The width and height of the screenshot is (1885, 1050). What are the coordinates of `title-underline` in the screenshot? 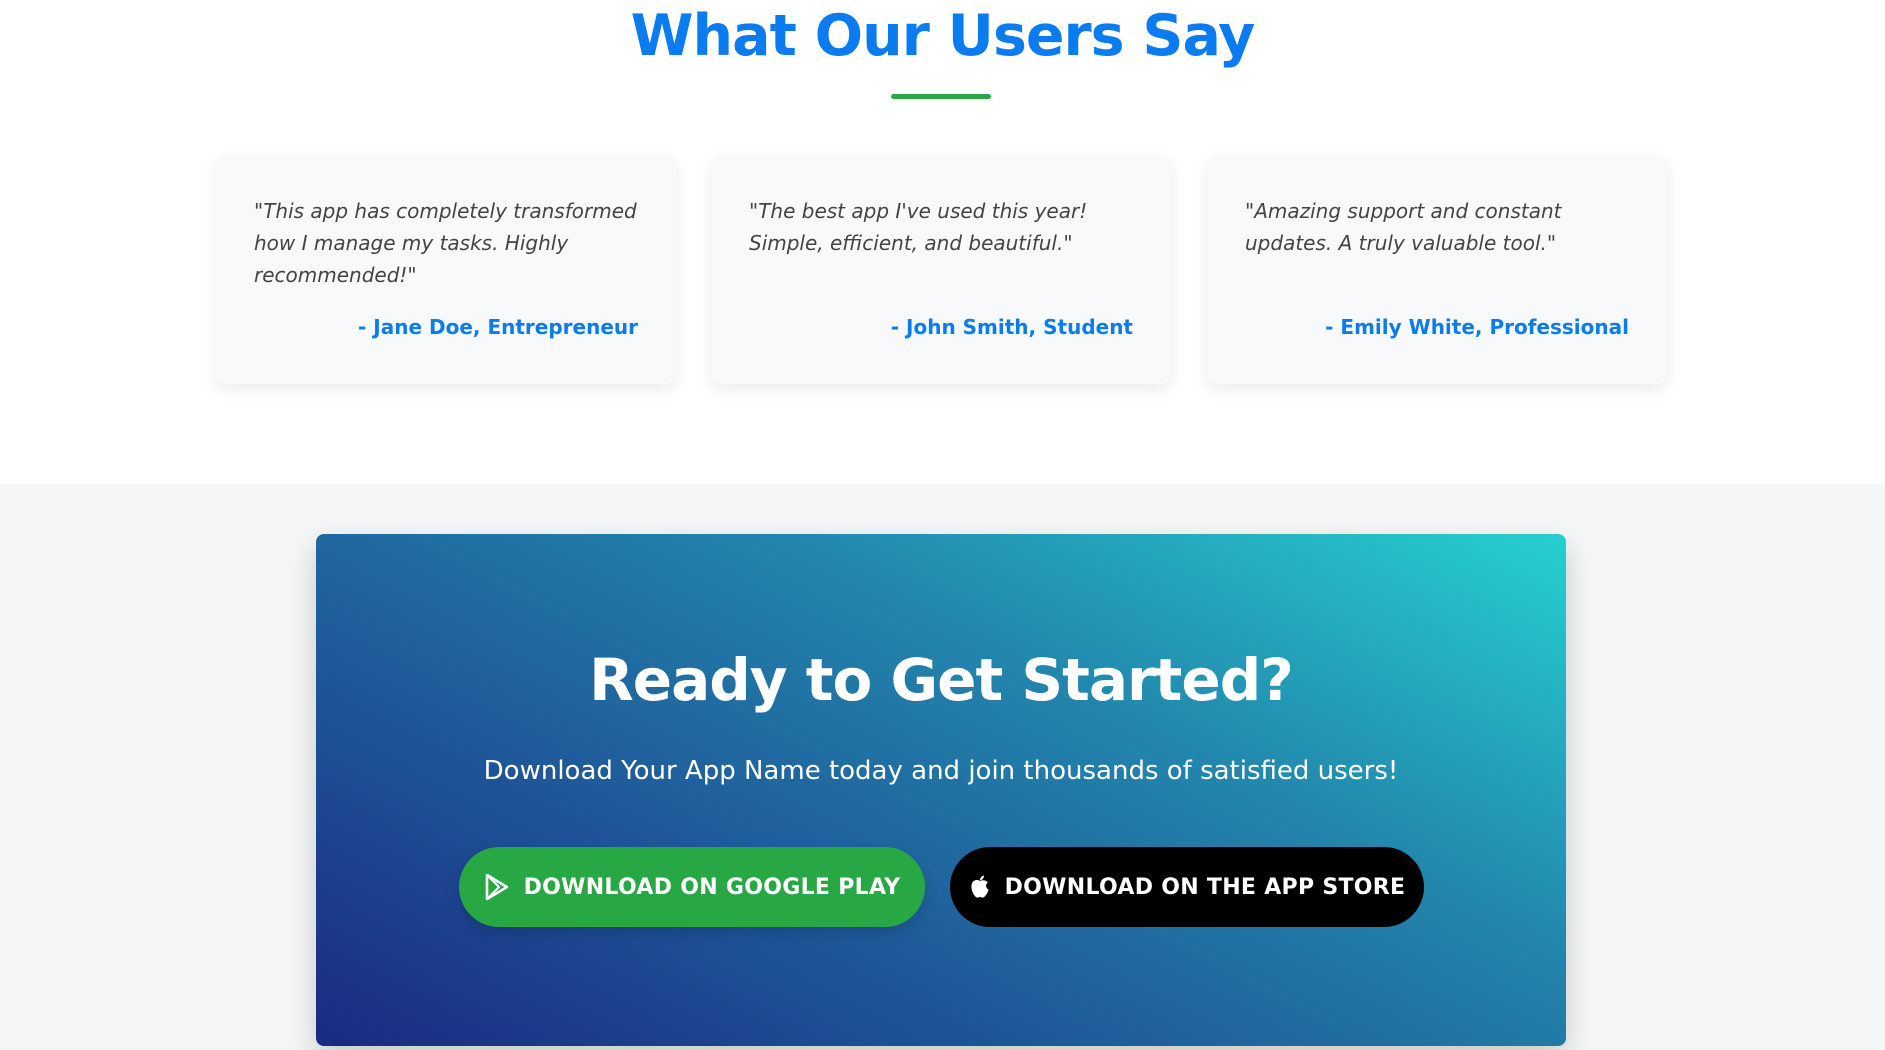 It's located at (941, 96).